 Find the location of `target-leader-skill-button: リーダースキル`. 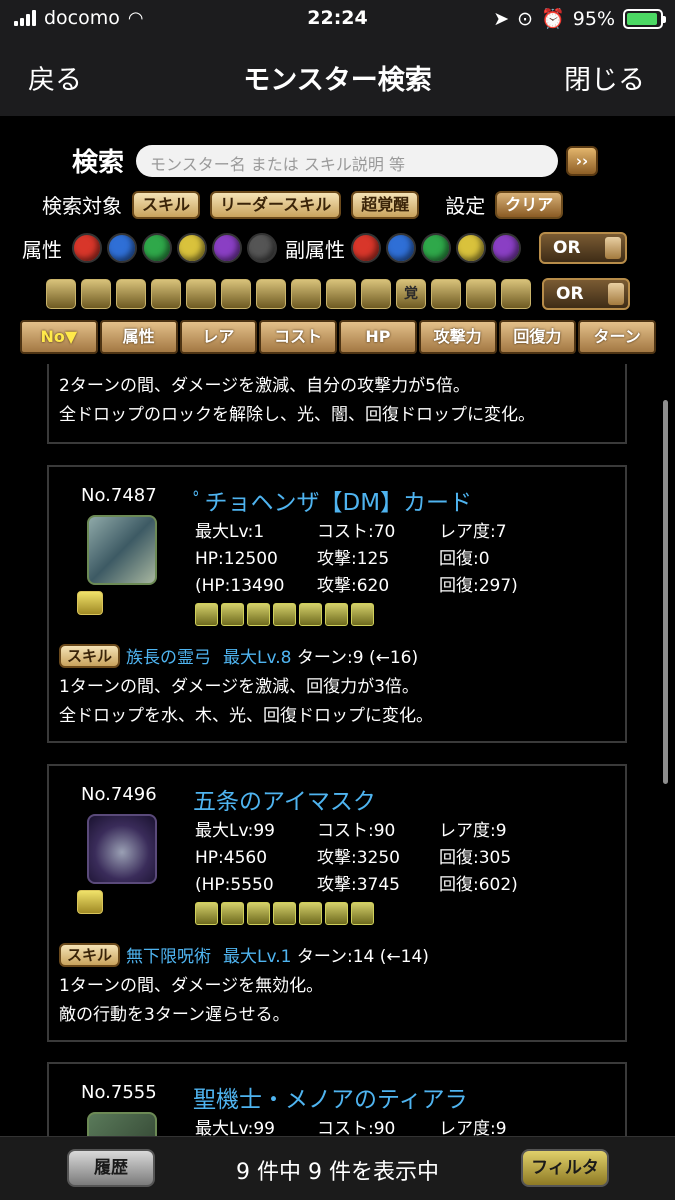

target-leader-skill-button: リーダースキル is located at coordinates (276, 204).